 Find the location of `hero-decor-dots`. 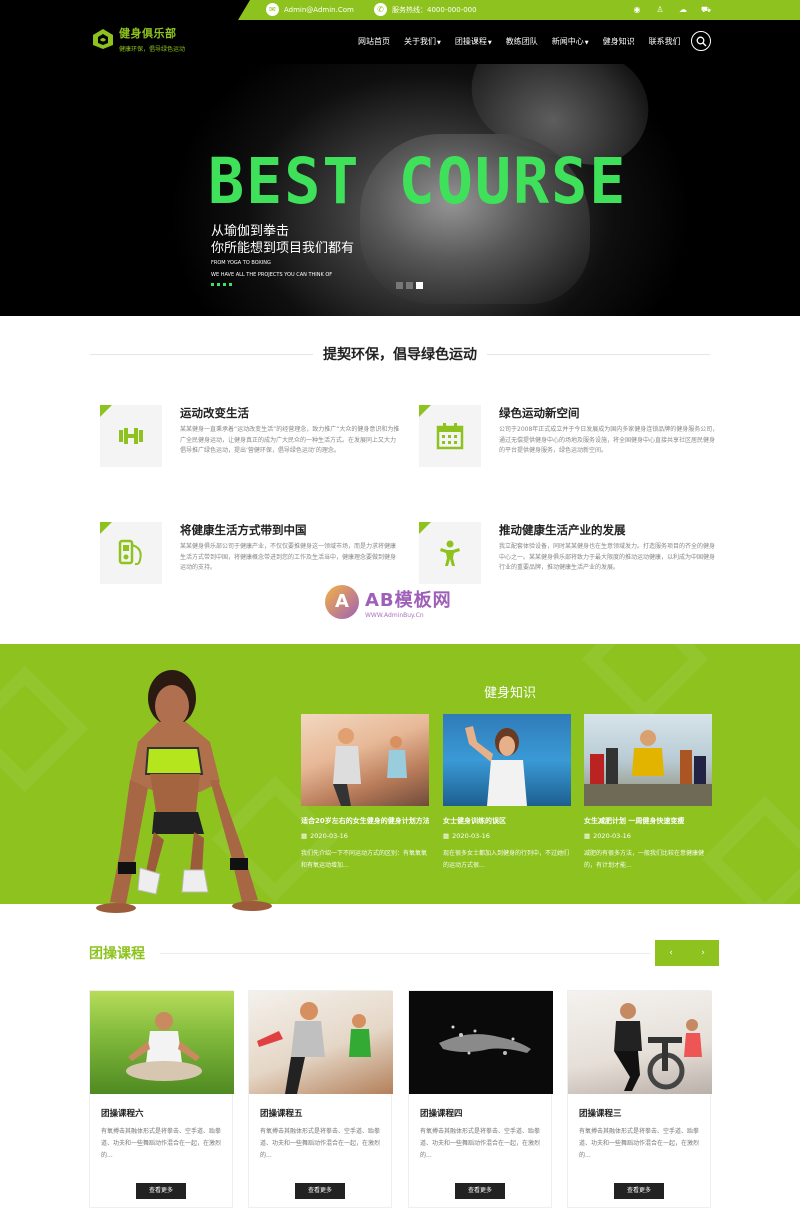

hero-decor-dots is located at coordinates (221, 284).